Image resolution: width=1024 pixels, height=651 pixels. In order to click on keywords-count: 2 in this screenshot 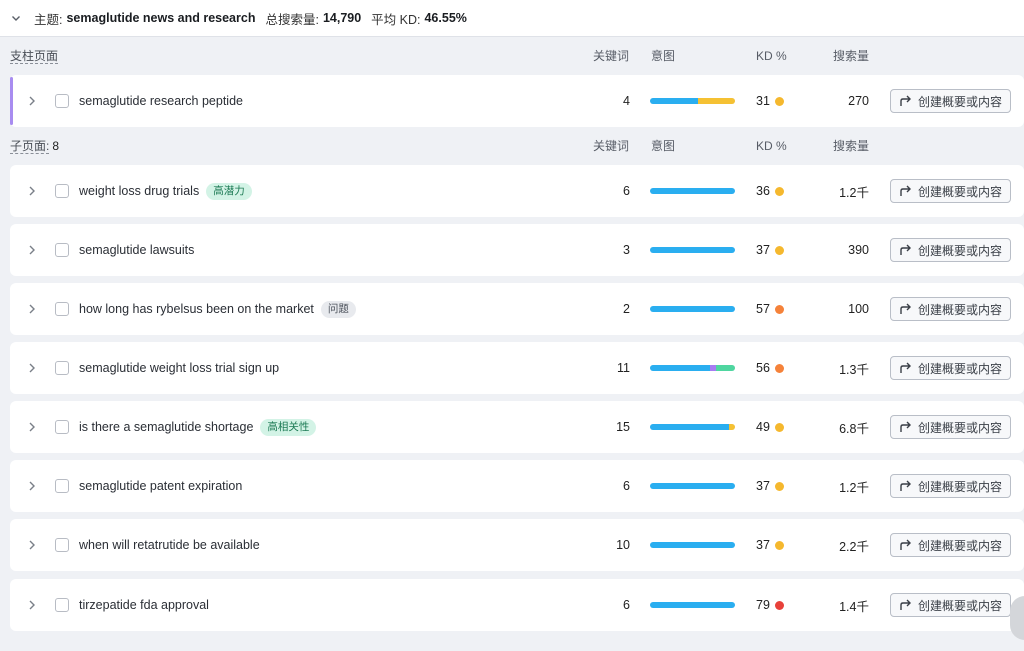, I will do `click(626, 309)`.